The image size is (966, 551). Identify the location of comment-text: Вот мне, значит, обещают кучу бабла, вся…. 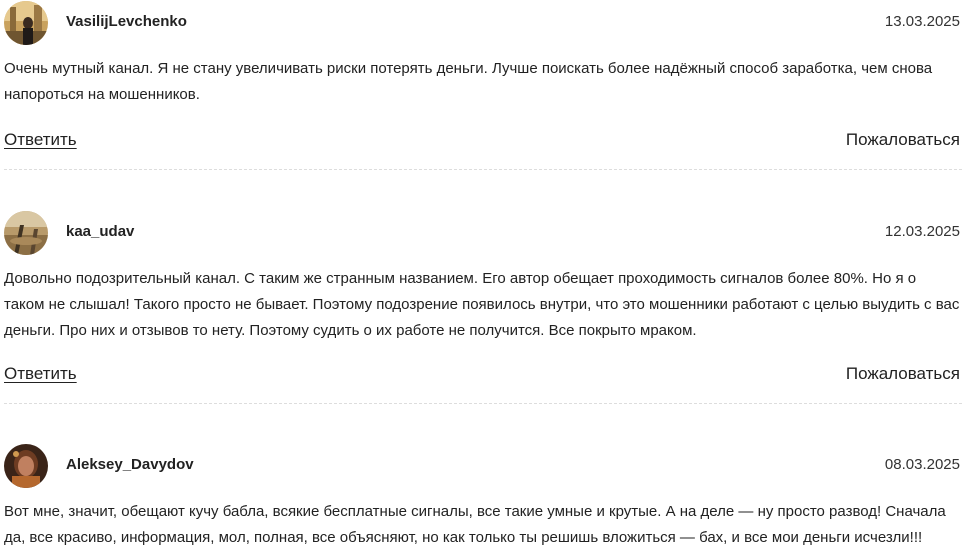
(475, 524).